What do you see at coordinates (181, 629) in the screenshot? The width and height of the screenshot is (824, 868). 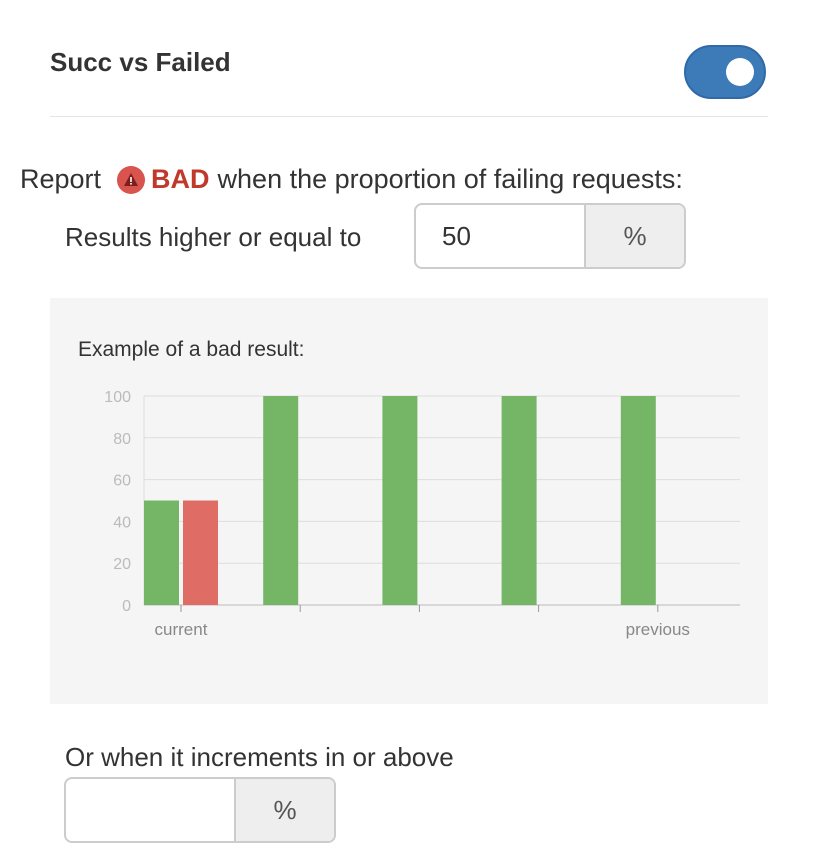 I see `x-tick-label: current` at bounding box center [181, 629].